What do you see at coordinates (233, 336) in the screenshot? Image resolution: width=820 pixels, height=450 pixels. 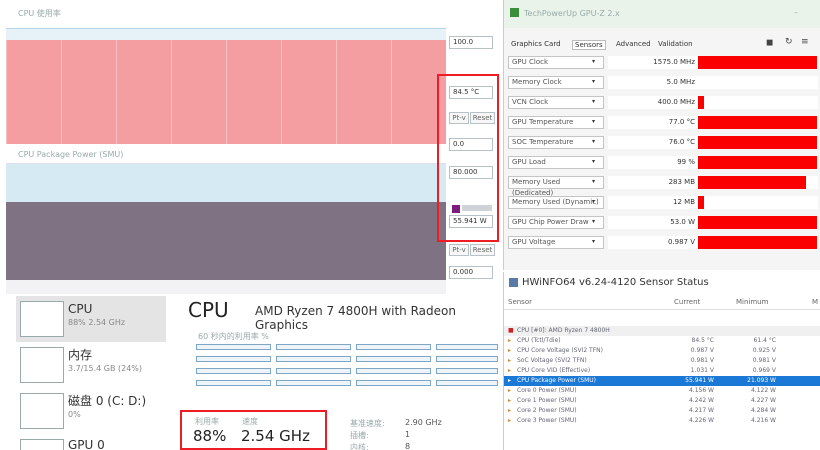 I see `utilization-caption: 60 秒内的利用率 %` at bounding box center [233, 336].